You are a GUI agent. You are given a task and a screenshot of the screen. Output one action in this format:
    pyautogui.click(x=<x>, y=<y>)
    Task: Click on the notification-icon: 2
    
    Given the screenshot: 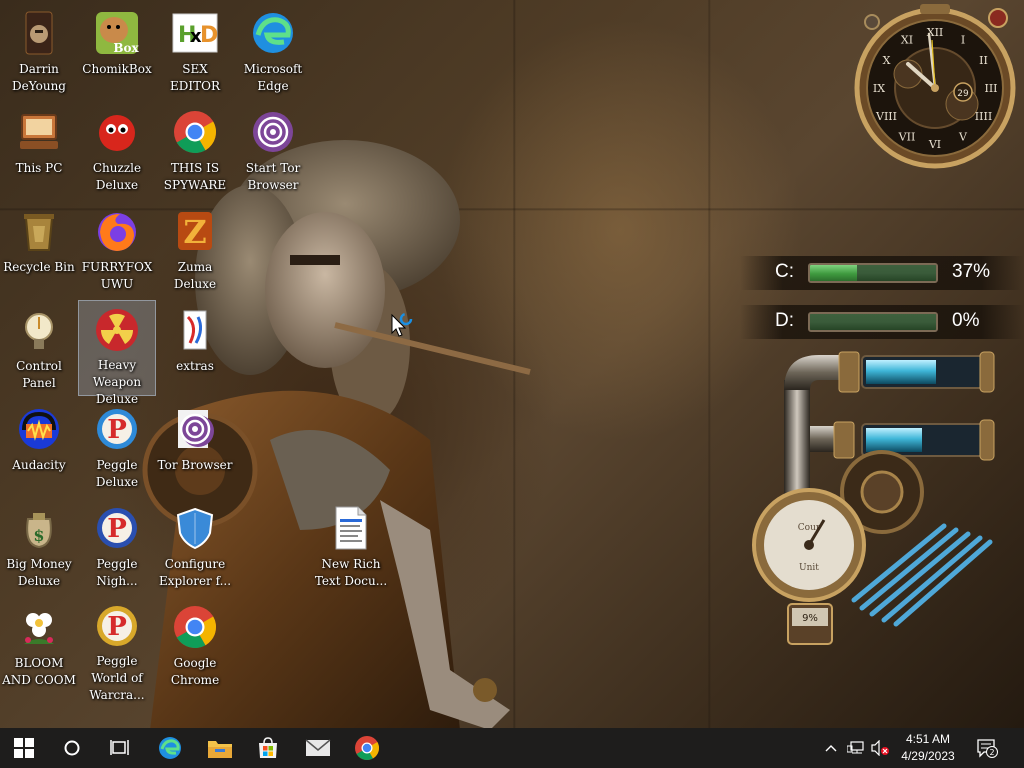 What is the action you would take?
    pyautogui.click(x=987, y=748)
    